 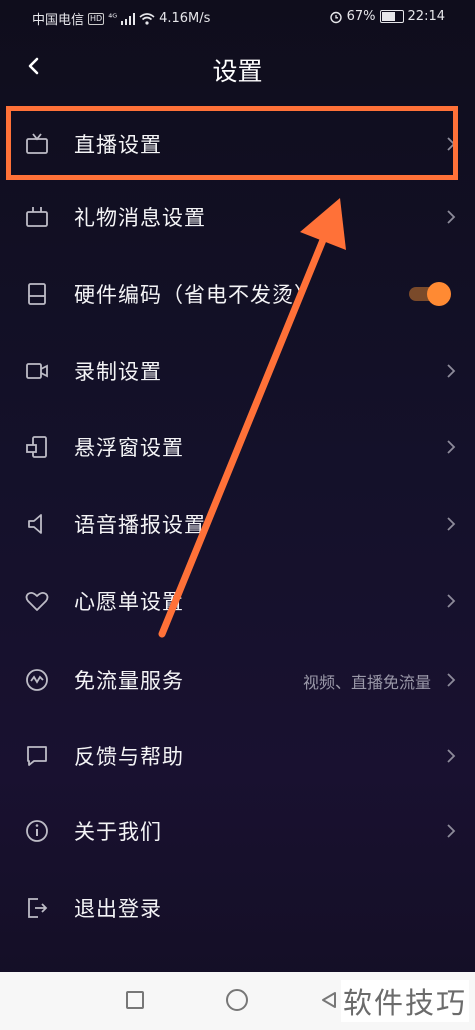 I want to click on speaker-icon, so click(x=35, y=524).